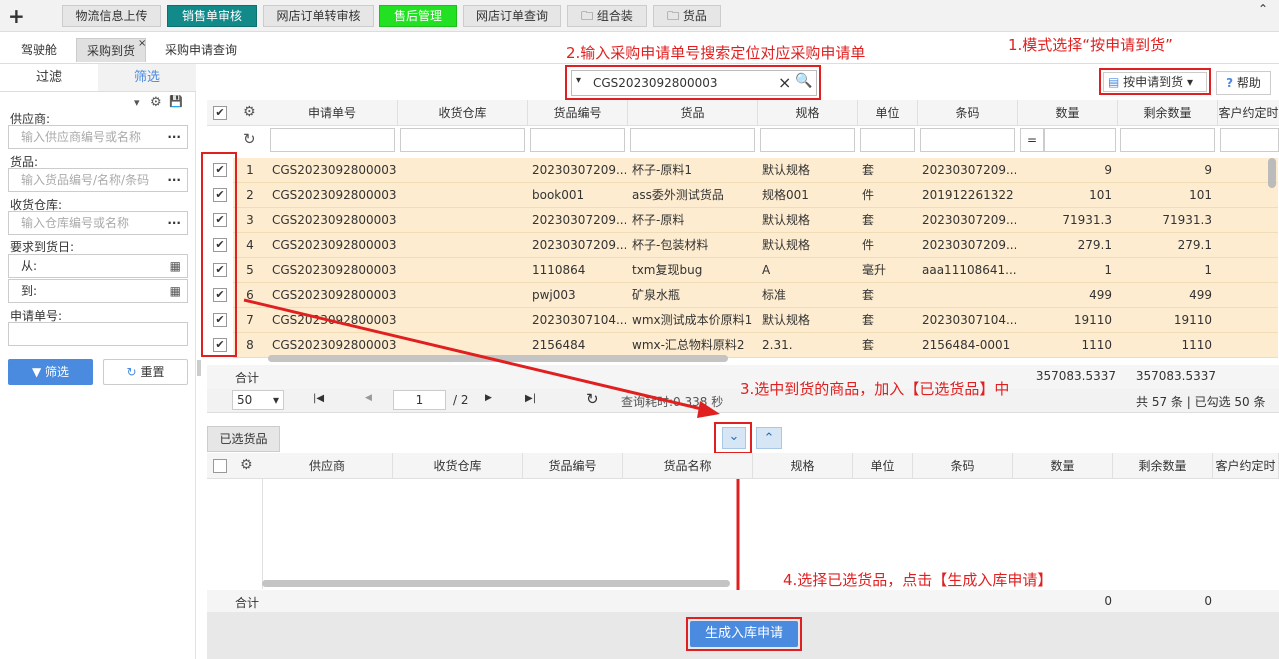 The width and height of the screenshot is (1279, 659). I want to click on sel-col-barcode: 条码, so click(963, 466).